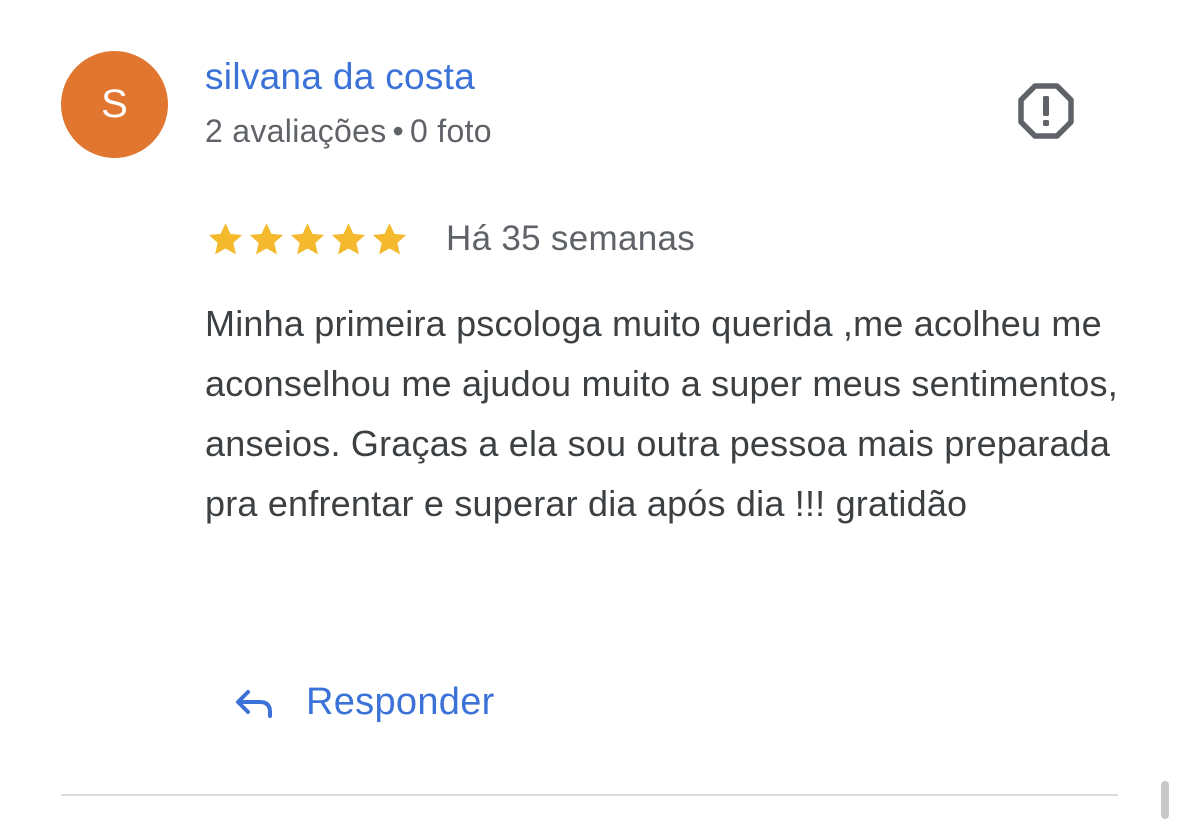 This screenshot has width=1179, height=819. What do you see at coordinates (296, 131) in the screenshot?
I see `reviews-count: 2 avaliações` at bounding box center [296, 131].